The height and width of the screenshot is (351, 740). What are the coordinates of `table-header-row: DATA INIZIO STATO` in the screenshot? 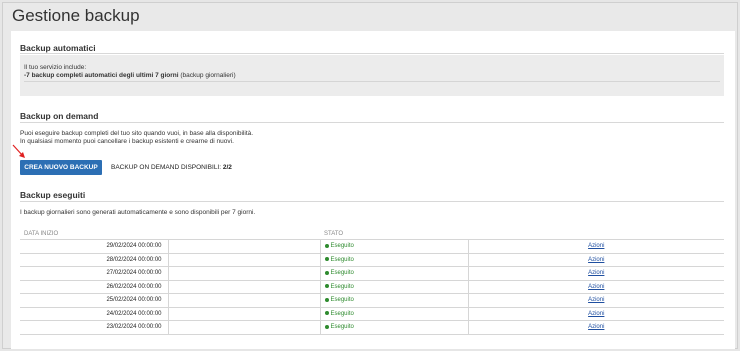 It's located at (372, 234).